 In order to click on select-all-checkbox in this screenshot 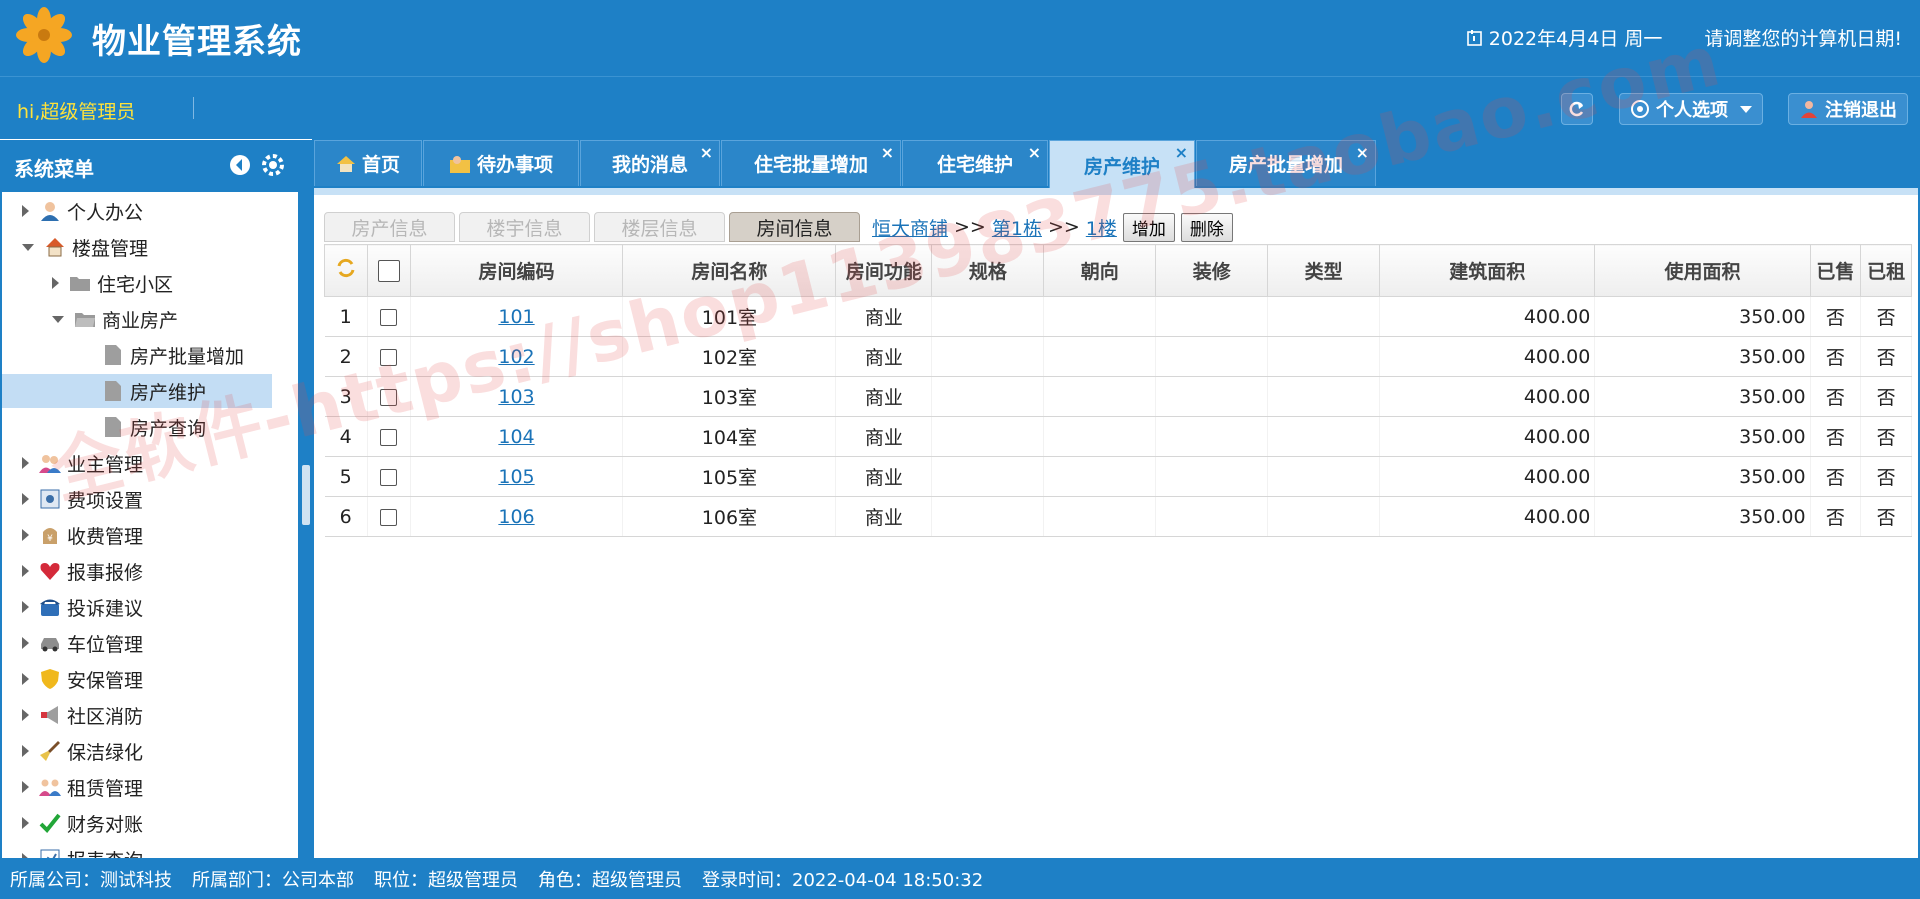, I will do `click(388, 270)`.